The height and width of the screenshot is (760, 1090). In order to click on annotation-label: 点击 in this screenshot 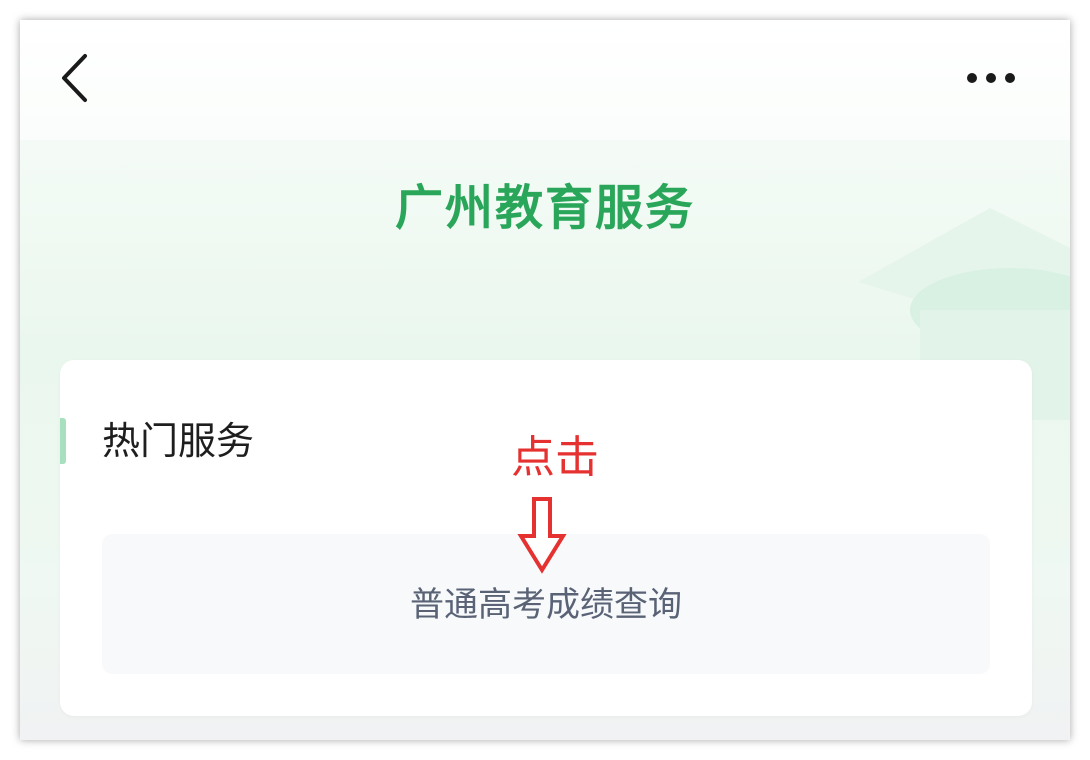, I will do `click(555, 457)`.